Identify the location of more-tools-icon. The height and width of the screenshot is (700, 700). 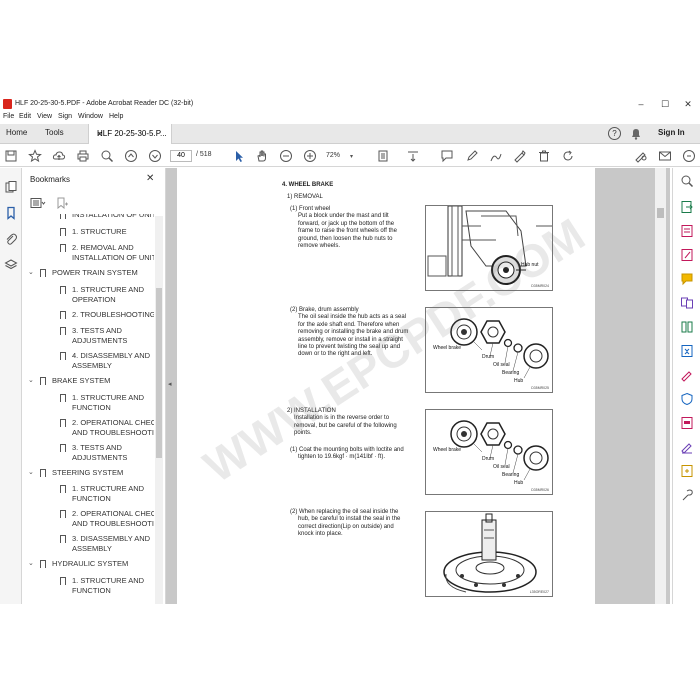
(687, 471).